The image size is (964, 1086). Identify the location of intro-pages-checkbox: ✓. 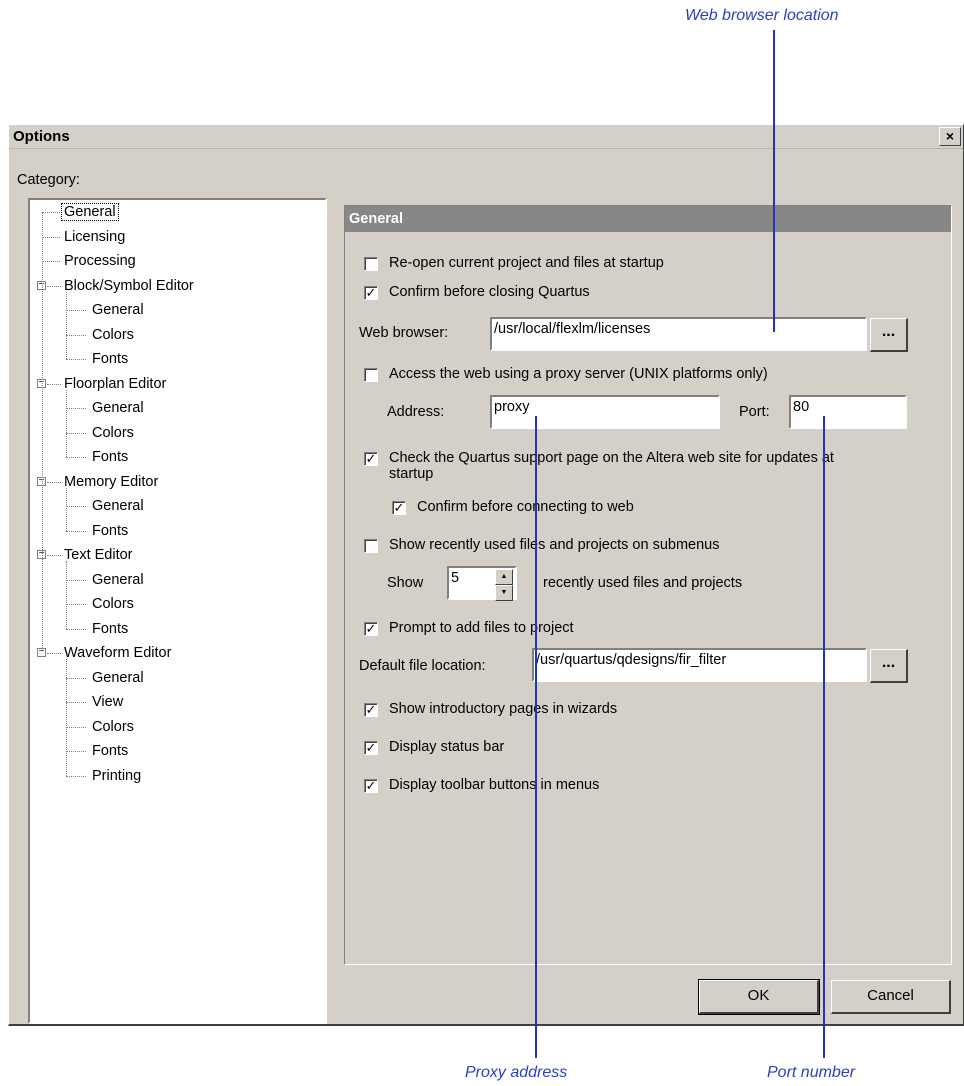
(371, 710).